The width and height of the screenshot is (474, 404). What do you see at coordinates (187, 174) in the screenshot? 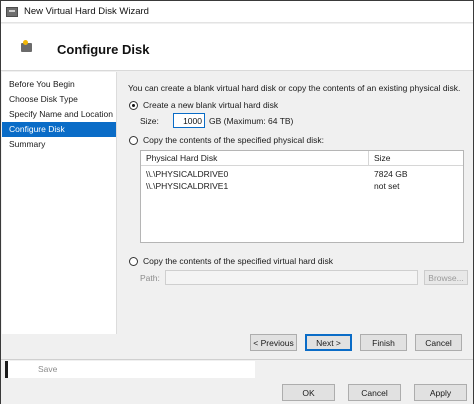
I see `disk-name-cell: \\.\PHYSICALDRIVE0` at bounding box center [187, 174].